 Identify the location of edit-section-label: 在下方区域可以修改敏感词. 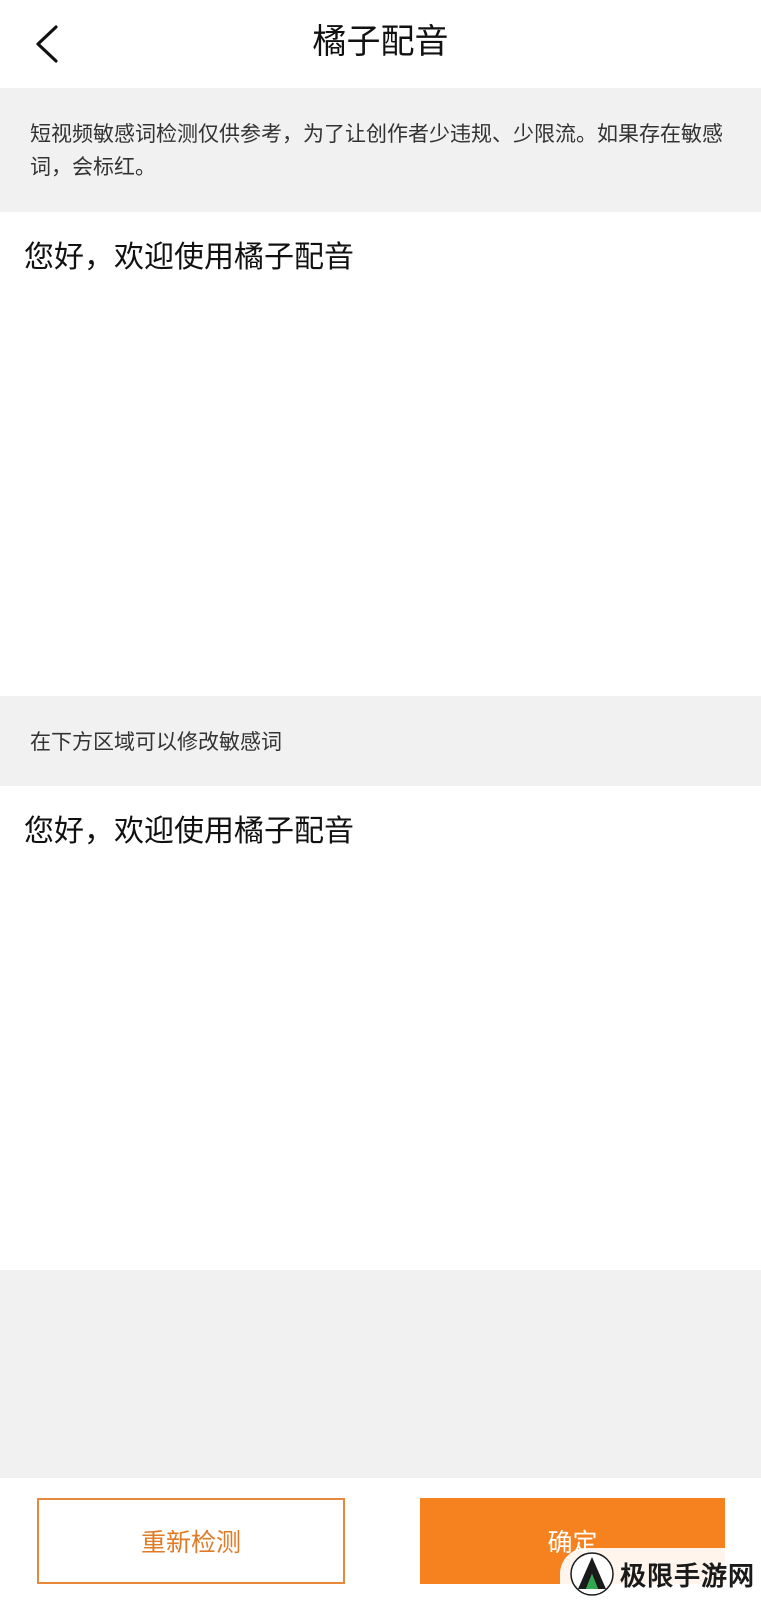
(380, 741).